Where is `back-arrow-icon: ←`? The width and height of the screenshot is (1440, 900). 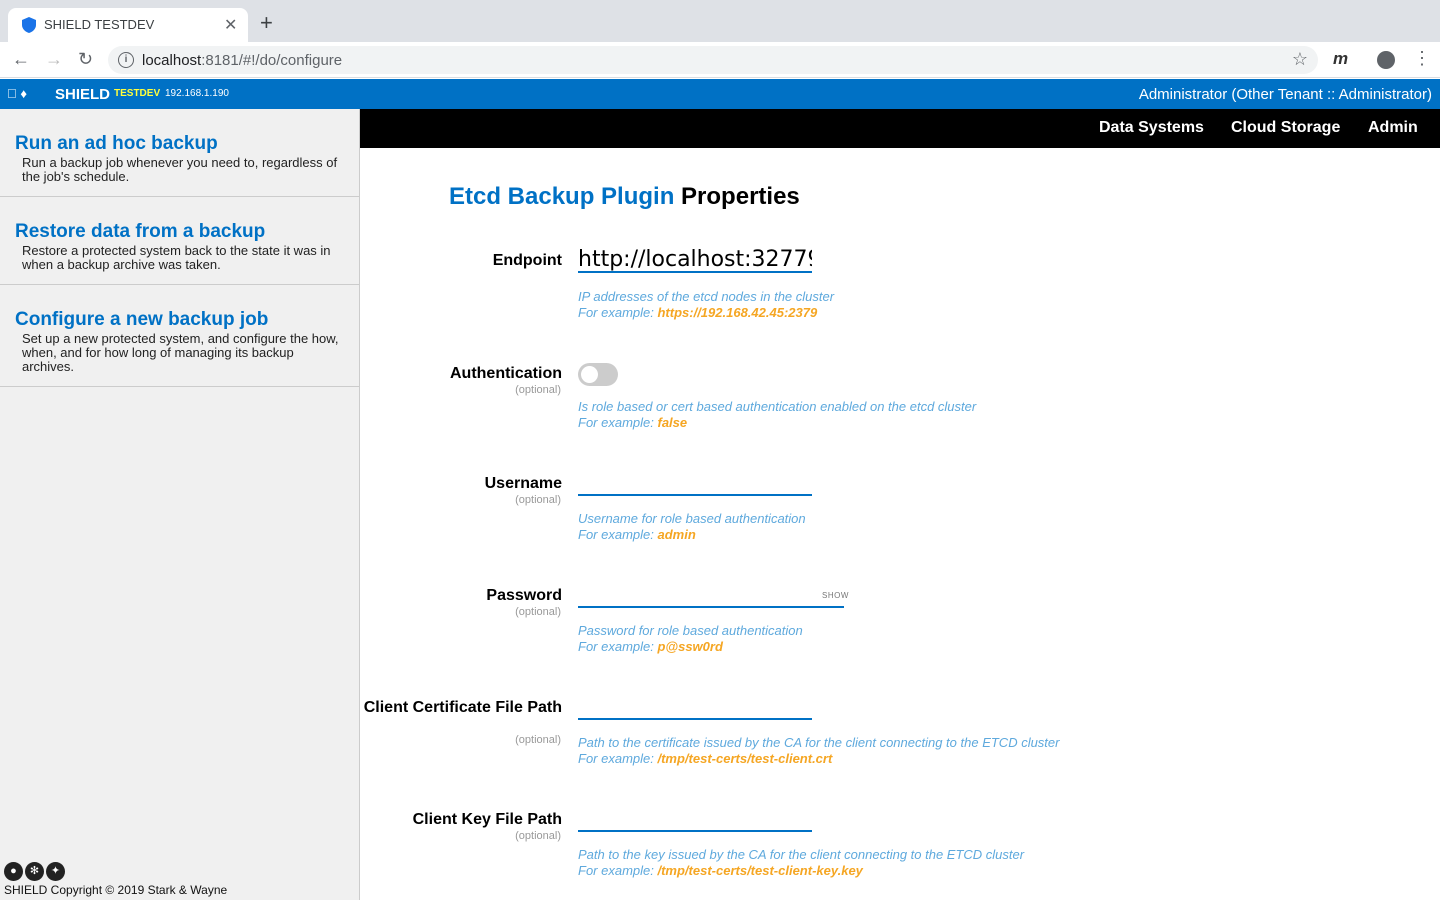
back-arrow-icon: ← is located at coordinates (21, 59).